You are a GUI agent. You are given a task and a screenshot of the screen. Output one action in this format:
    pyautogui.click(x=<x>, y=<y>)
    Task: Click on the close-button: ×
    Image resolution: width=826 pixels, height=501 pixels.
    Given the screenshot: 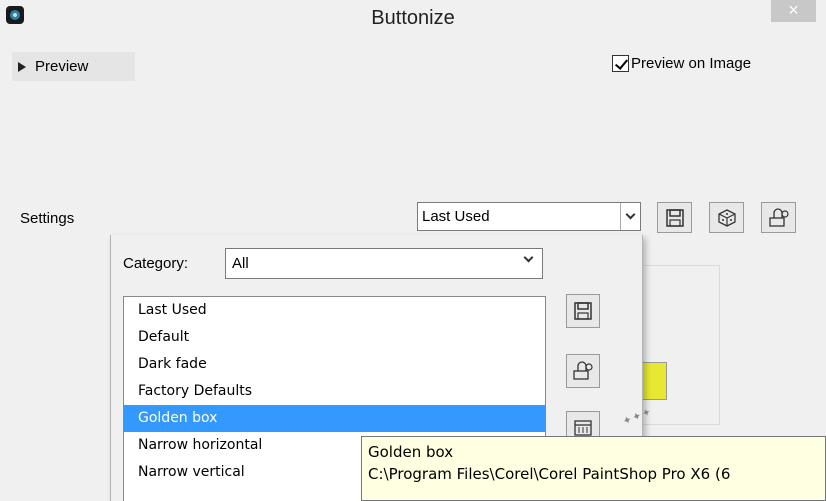 What is the action you would take?
    pyautogui.click(x=793, y=11)
    